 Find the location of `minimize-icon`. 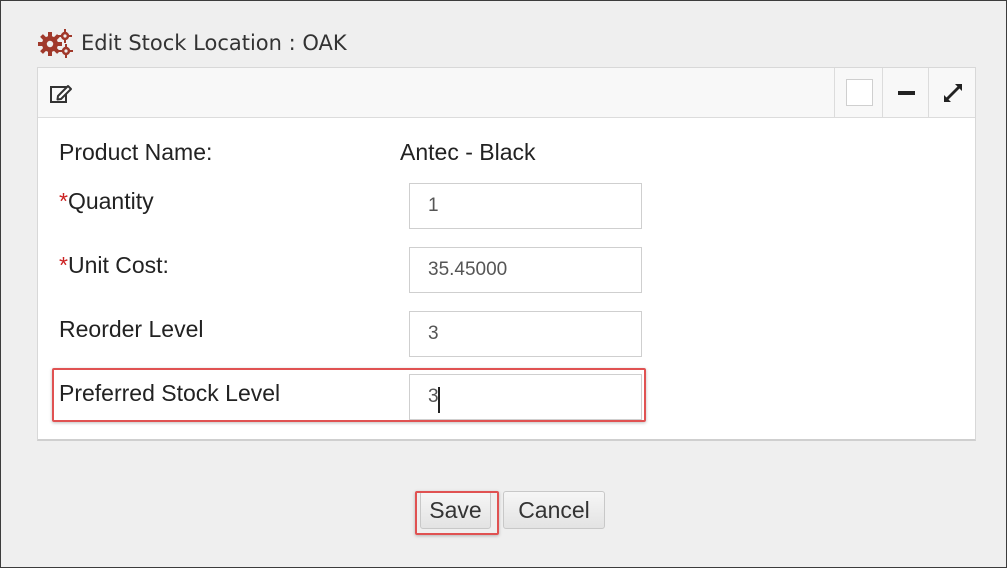

minimize-icon is located at coordinates (906, 92).